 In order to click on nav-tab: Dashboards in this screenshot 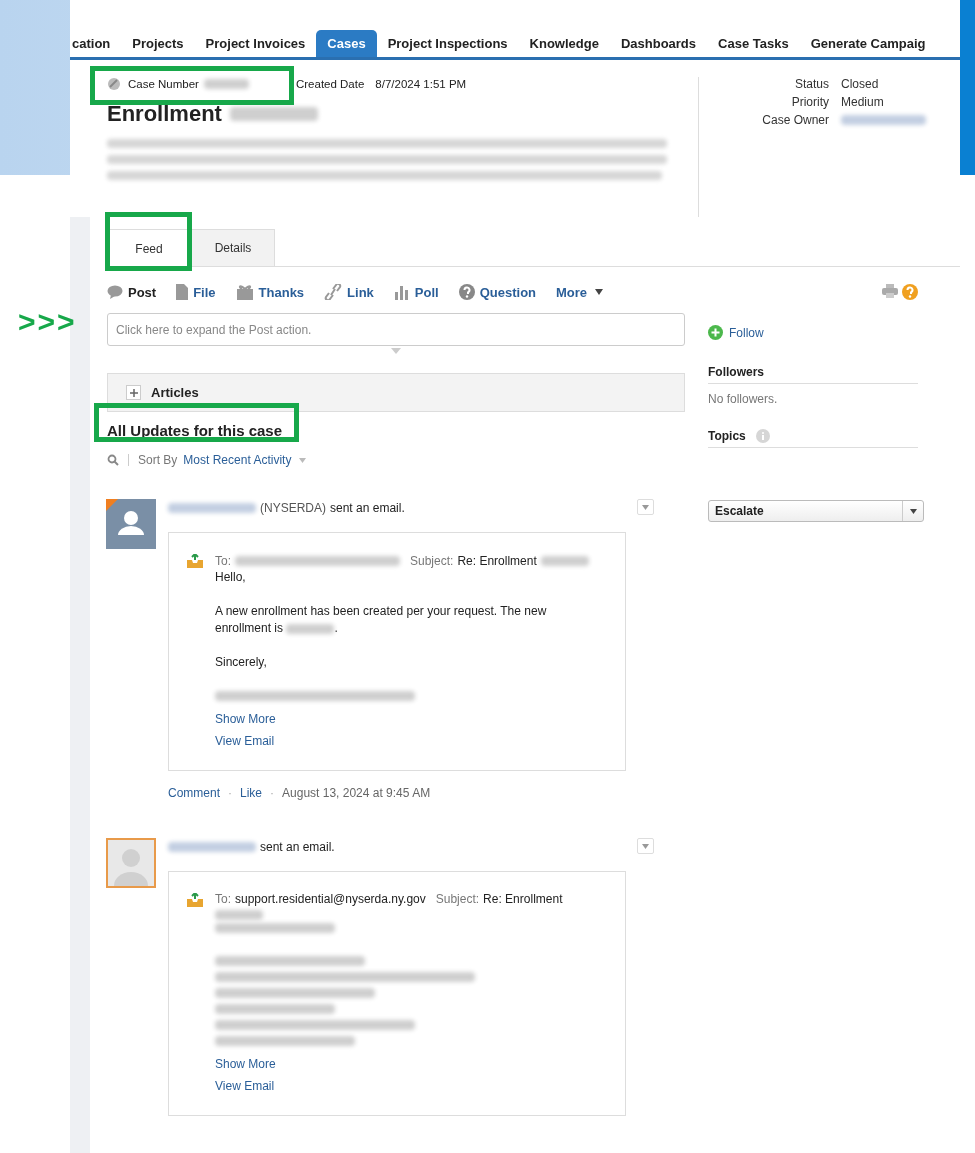, I will do `click(658, 43)`.